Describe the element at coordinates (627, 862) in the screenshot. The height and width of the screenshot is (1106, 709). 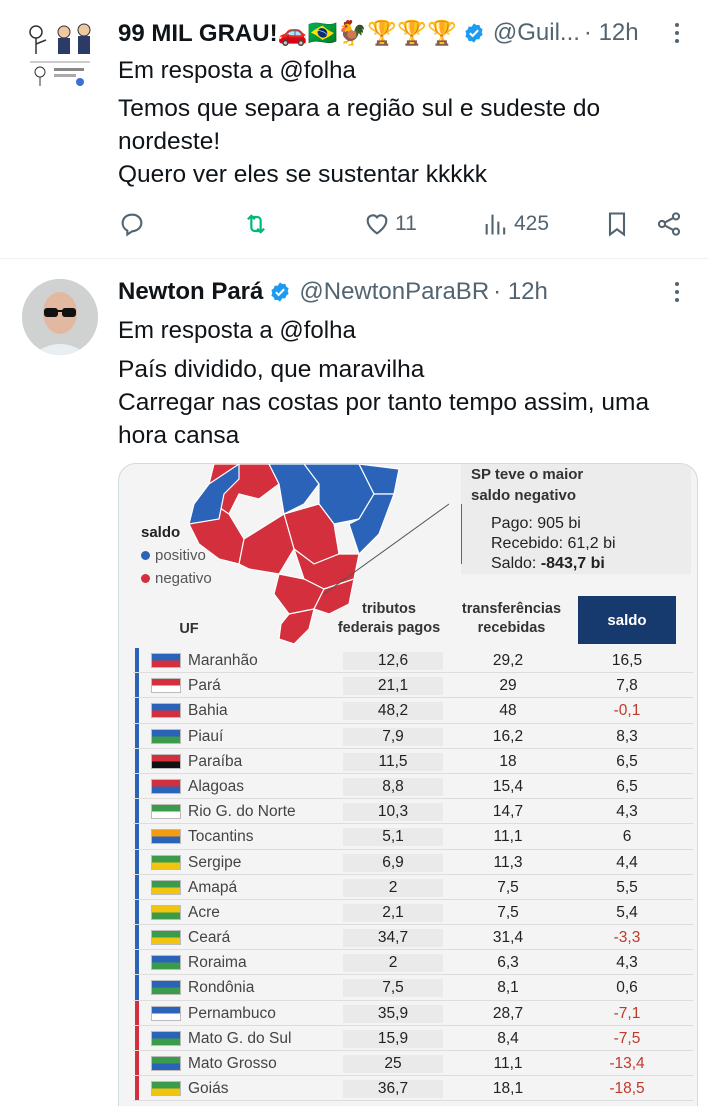
I see `cell-saldo: 4,4` at that location.